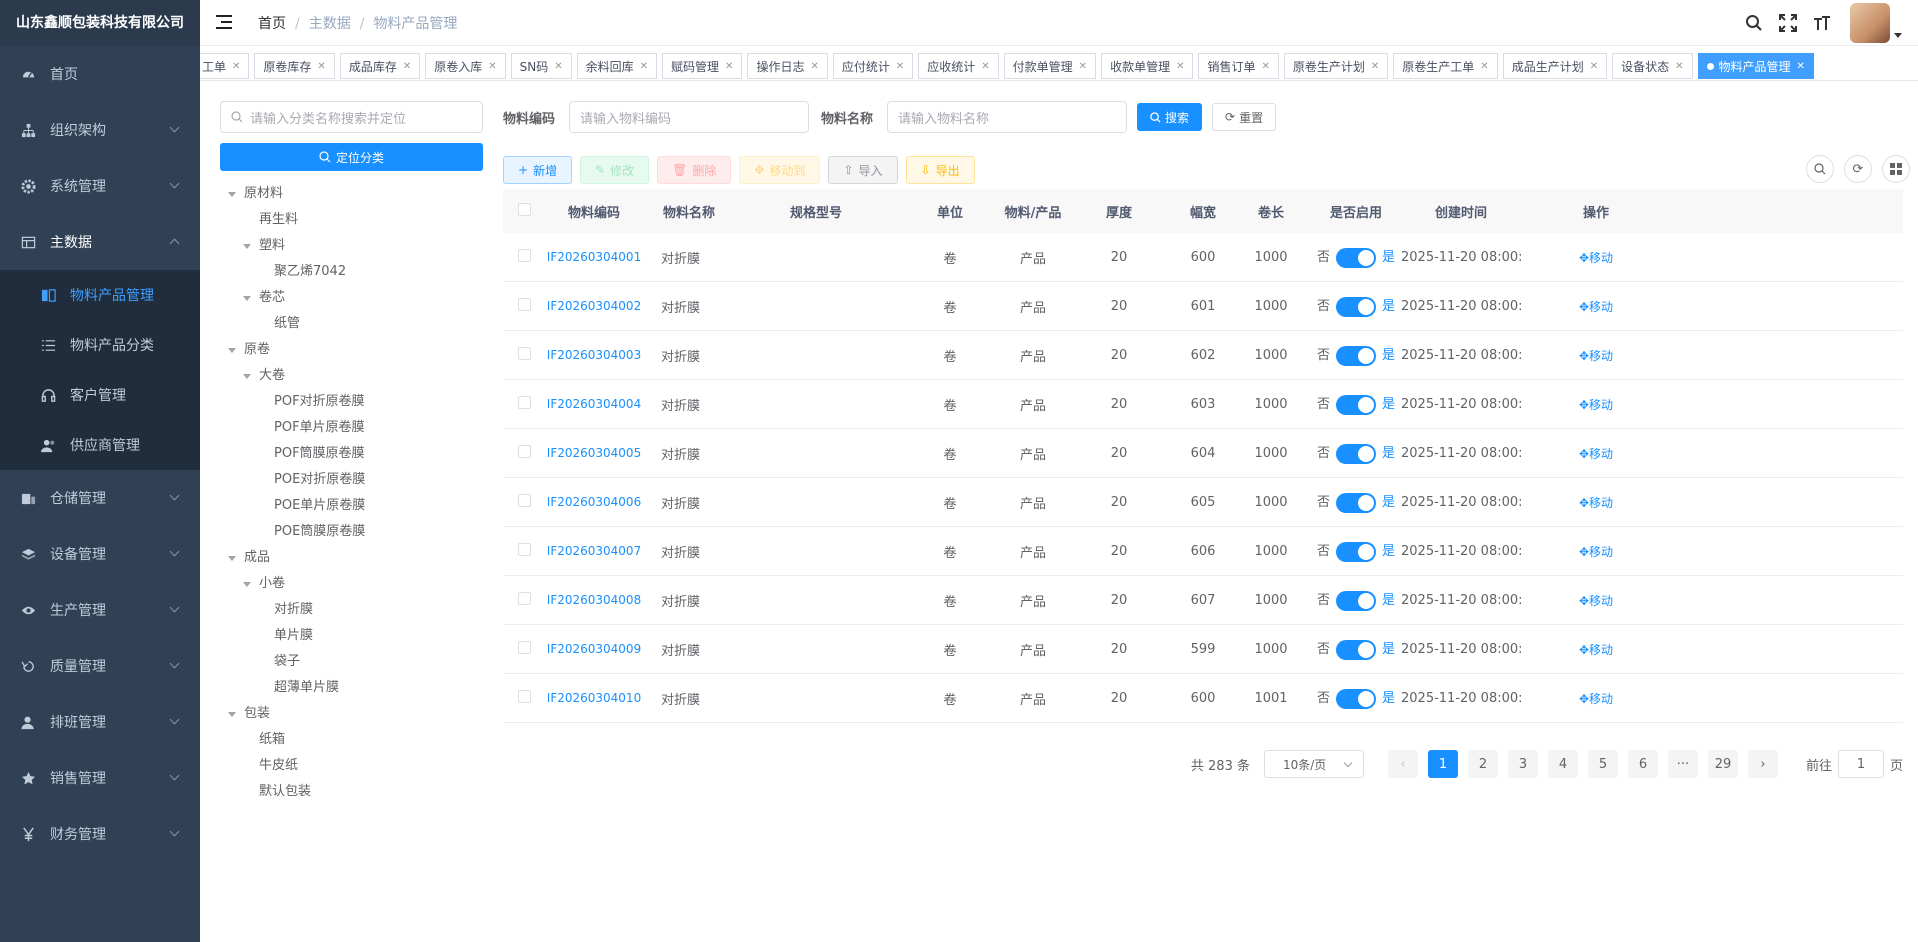 This screenshot has height=942, width=1918. I want to click on material-code-link: IF20260304006, so click(594, 502).